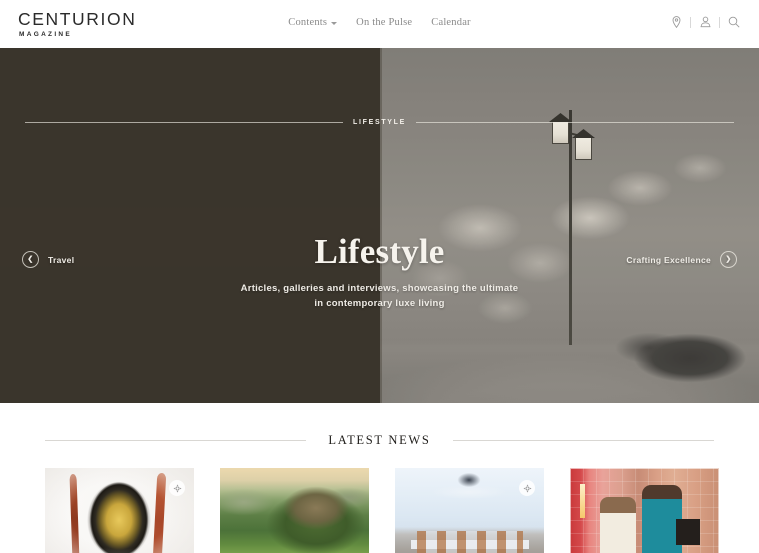 This screenshot has width=759, height=553. I want to click on rule-left, so click(184, 122).